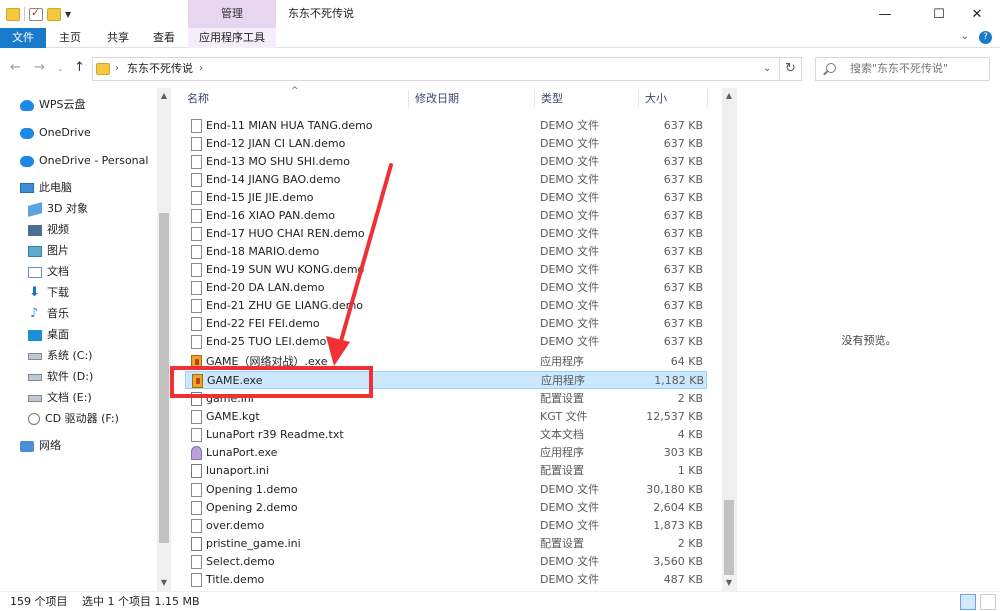  What do you see at coordinates (446, 306) in the screenshot?
I see `table-row: End-21 ZHU GE LIANG.demo DEMO 文件 637 KB` at bounding box center [446, 306].